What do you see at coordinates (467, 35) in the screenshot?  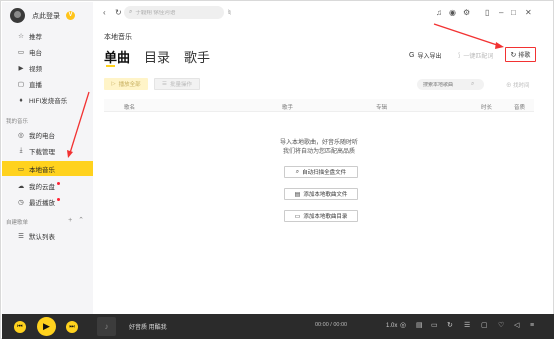 I see `annotation-arrow-sort` at bounding box center [467, 35].